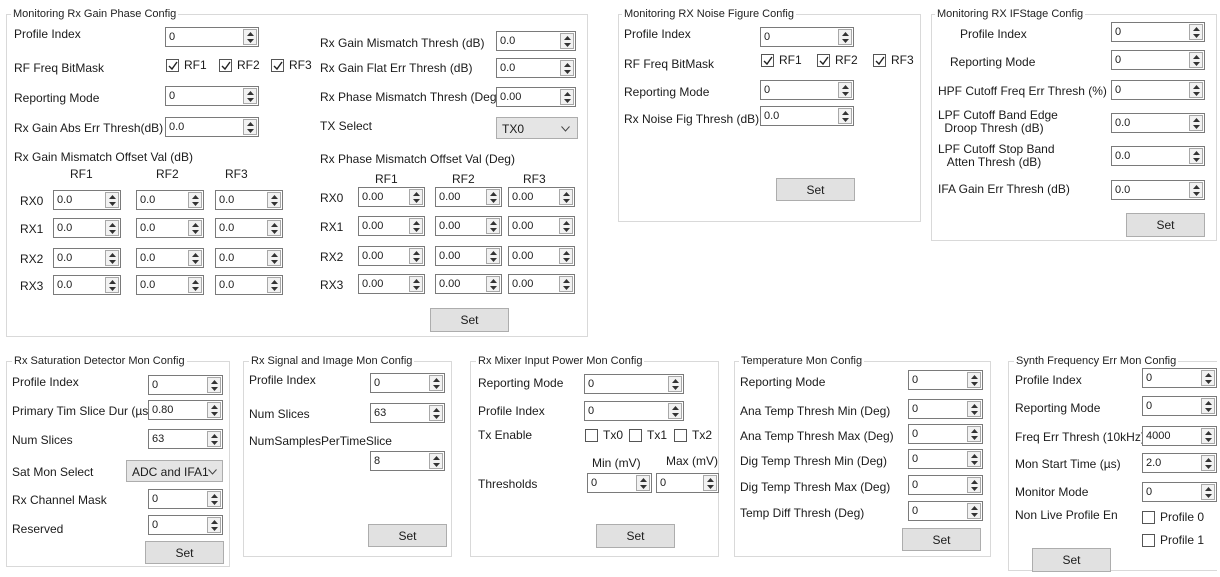  What do you see at coordinates (1158, 32) in the screenshot?
I see `if-profile-index-spinner: 0` at bounding box center [1158, 32].